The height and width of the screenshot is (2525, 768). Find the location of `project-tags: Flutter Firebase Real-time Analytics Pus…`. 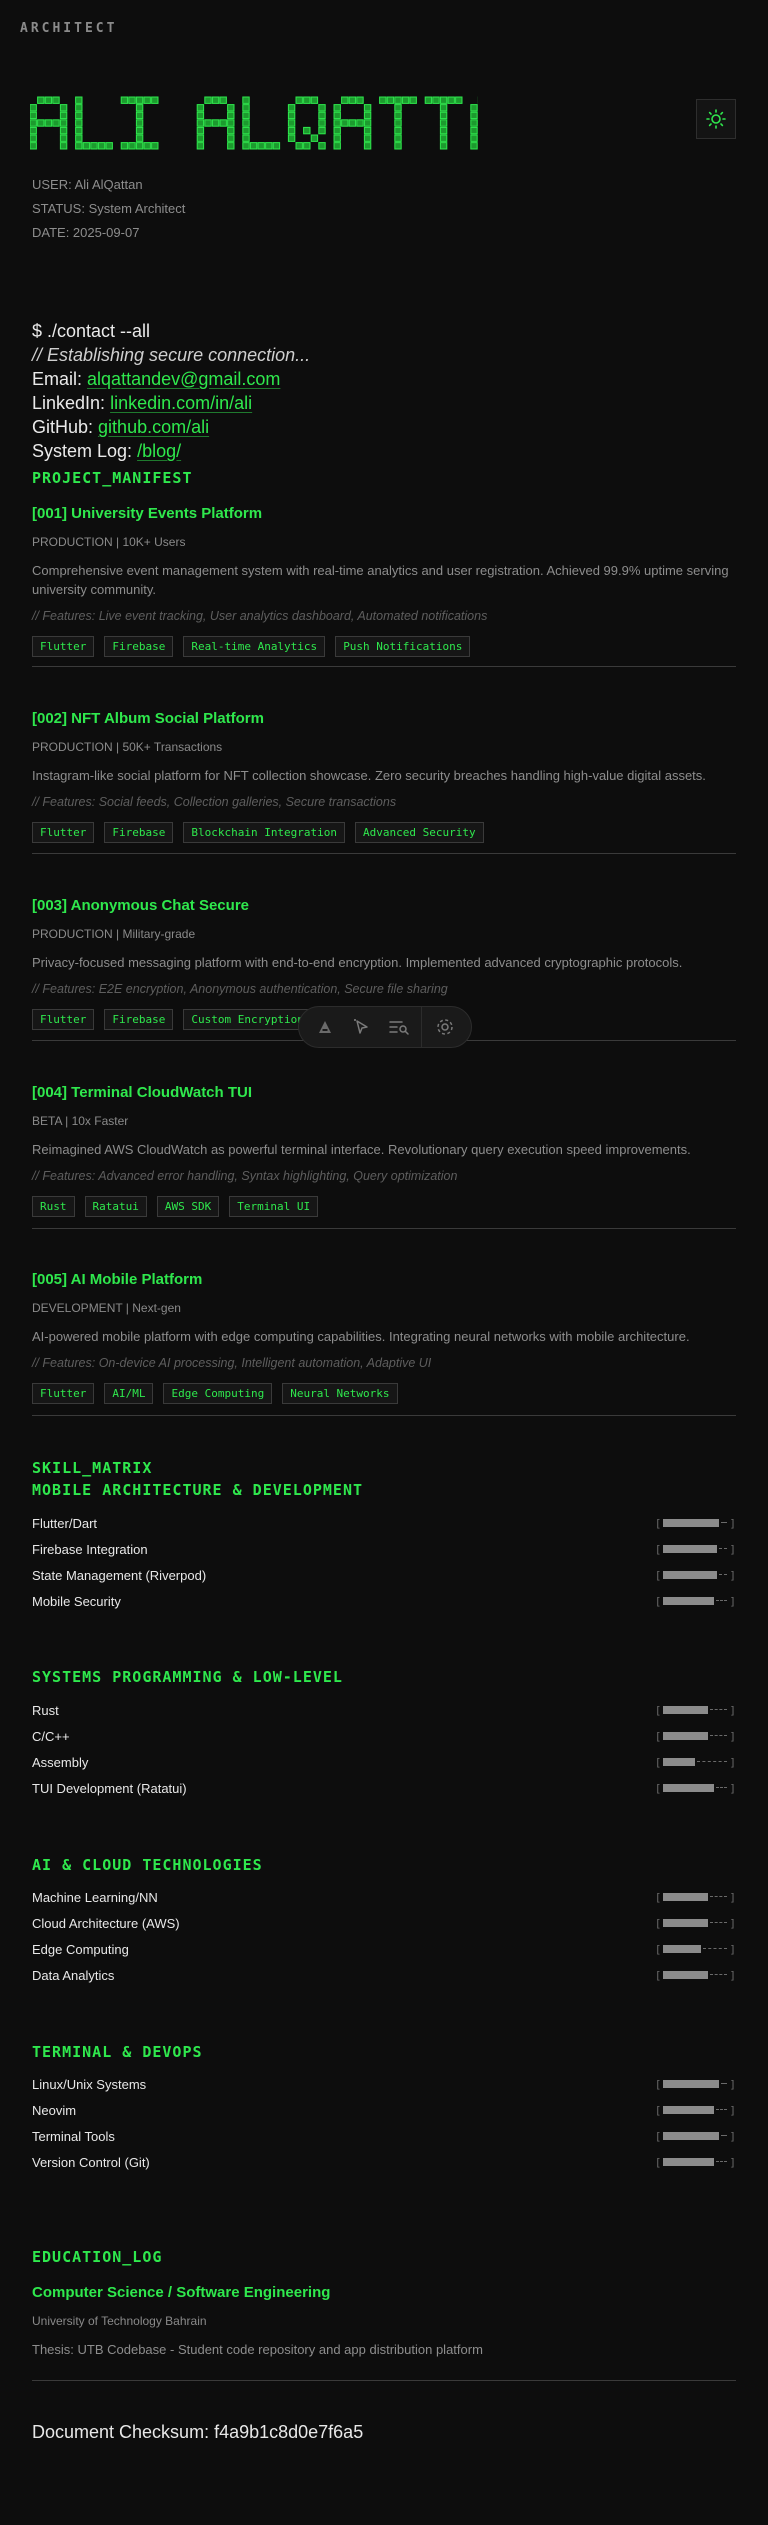

project-tags: Flutter Firebase Real-time Analytics Pus… is located at coordinates (384, 646).